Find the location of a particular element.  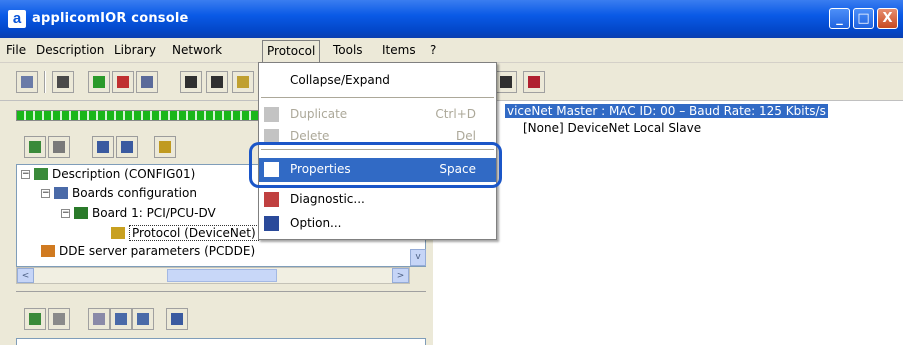

tool-icon is located at coordinates (506, 82).